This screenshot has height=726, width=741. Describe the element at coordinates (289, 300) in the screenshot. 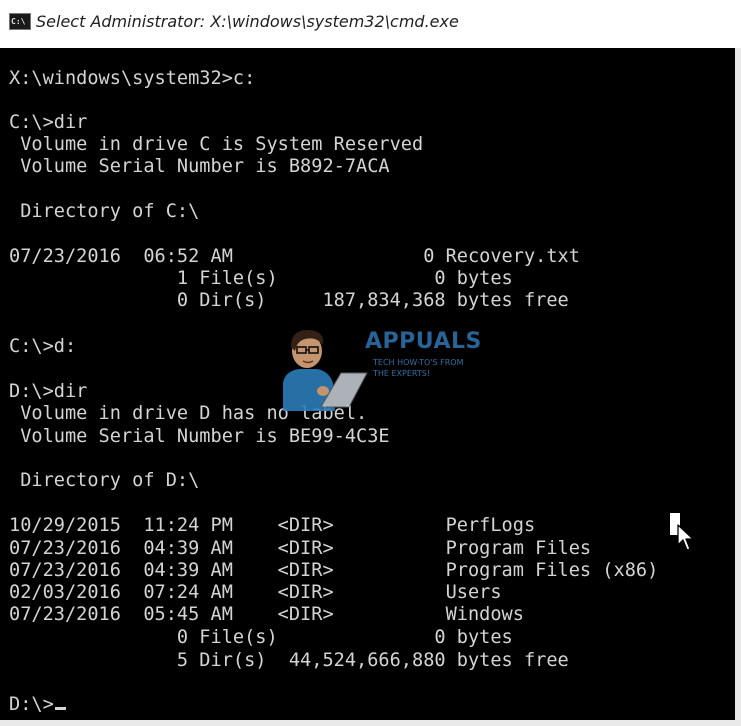

I see `console-line: 0 Dir(s) 187,834,368 bytes free` at that location.